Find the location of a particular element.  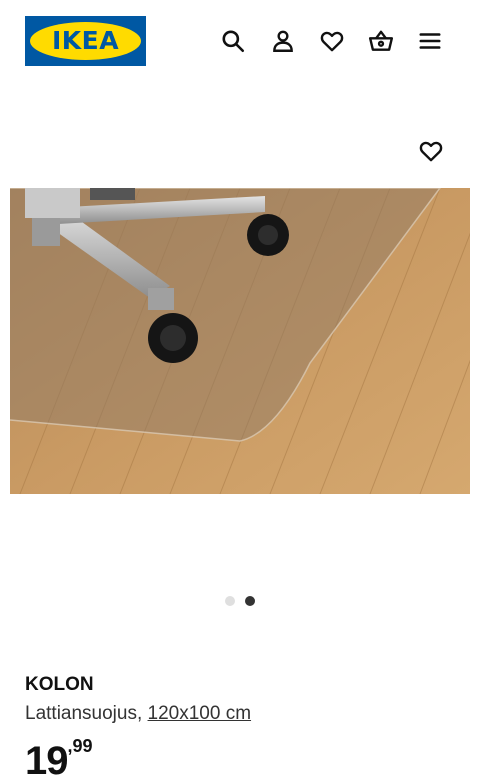

product-description: Lattiansuojus, 120x100 cm is located at coordinates (138, 714).